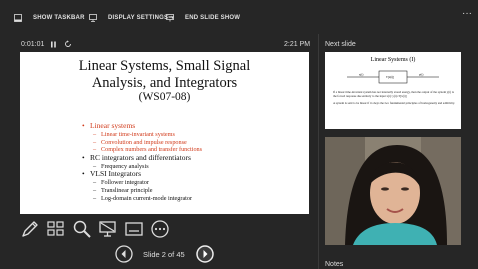 The image size is (478, 269). Describe the element at coordinates (56, 229) in the screenshot. I see `see-all-slides-icon` at that location.